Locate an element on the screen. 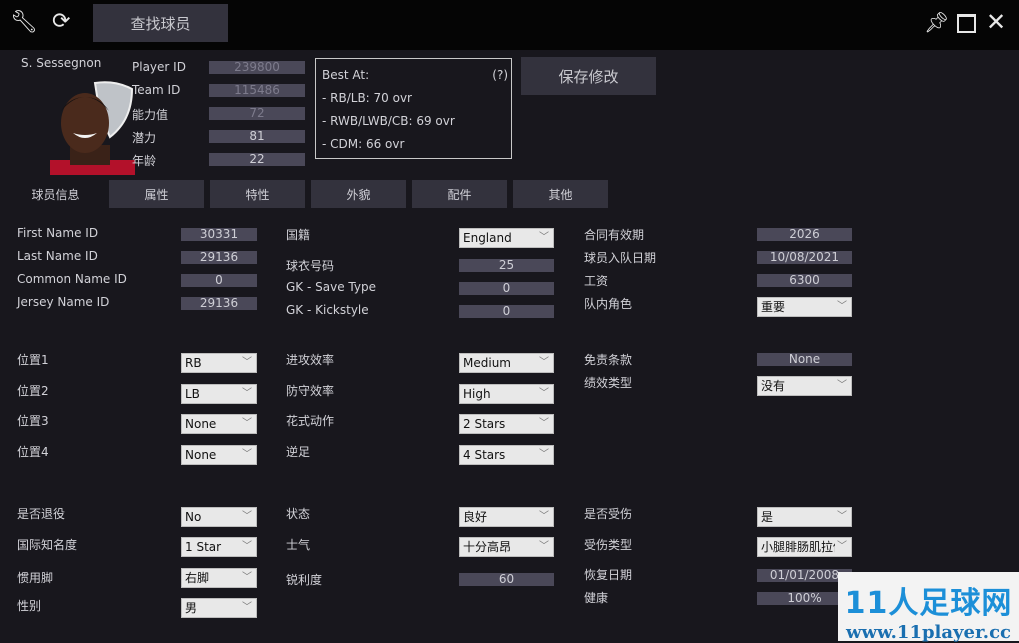  field-label: 免责条款 is located at coordinates (608, 360).